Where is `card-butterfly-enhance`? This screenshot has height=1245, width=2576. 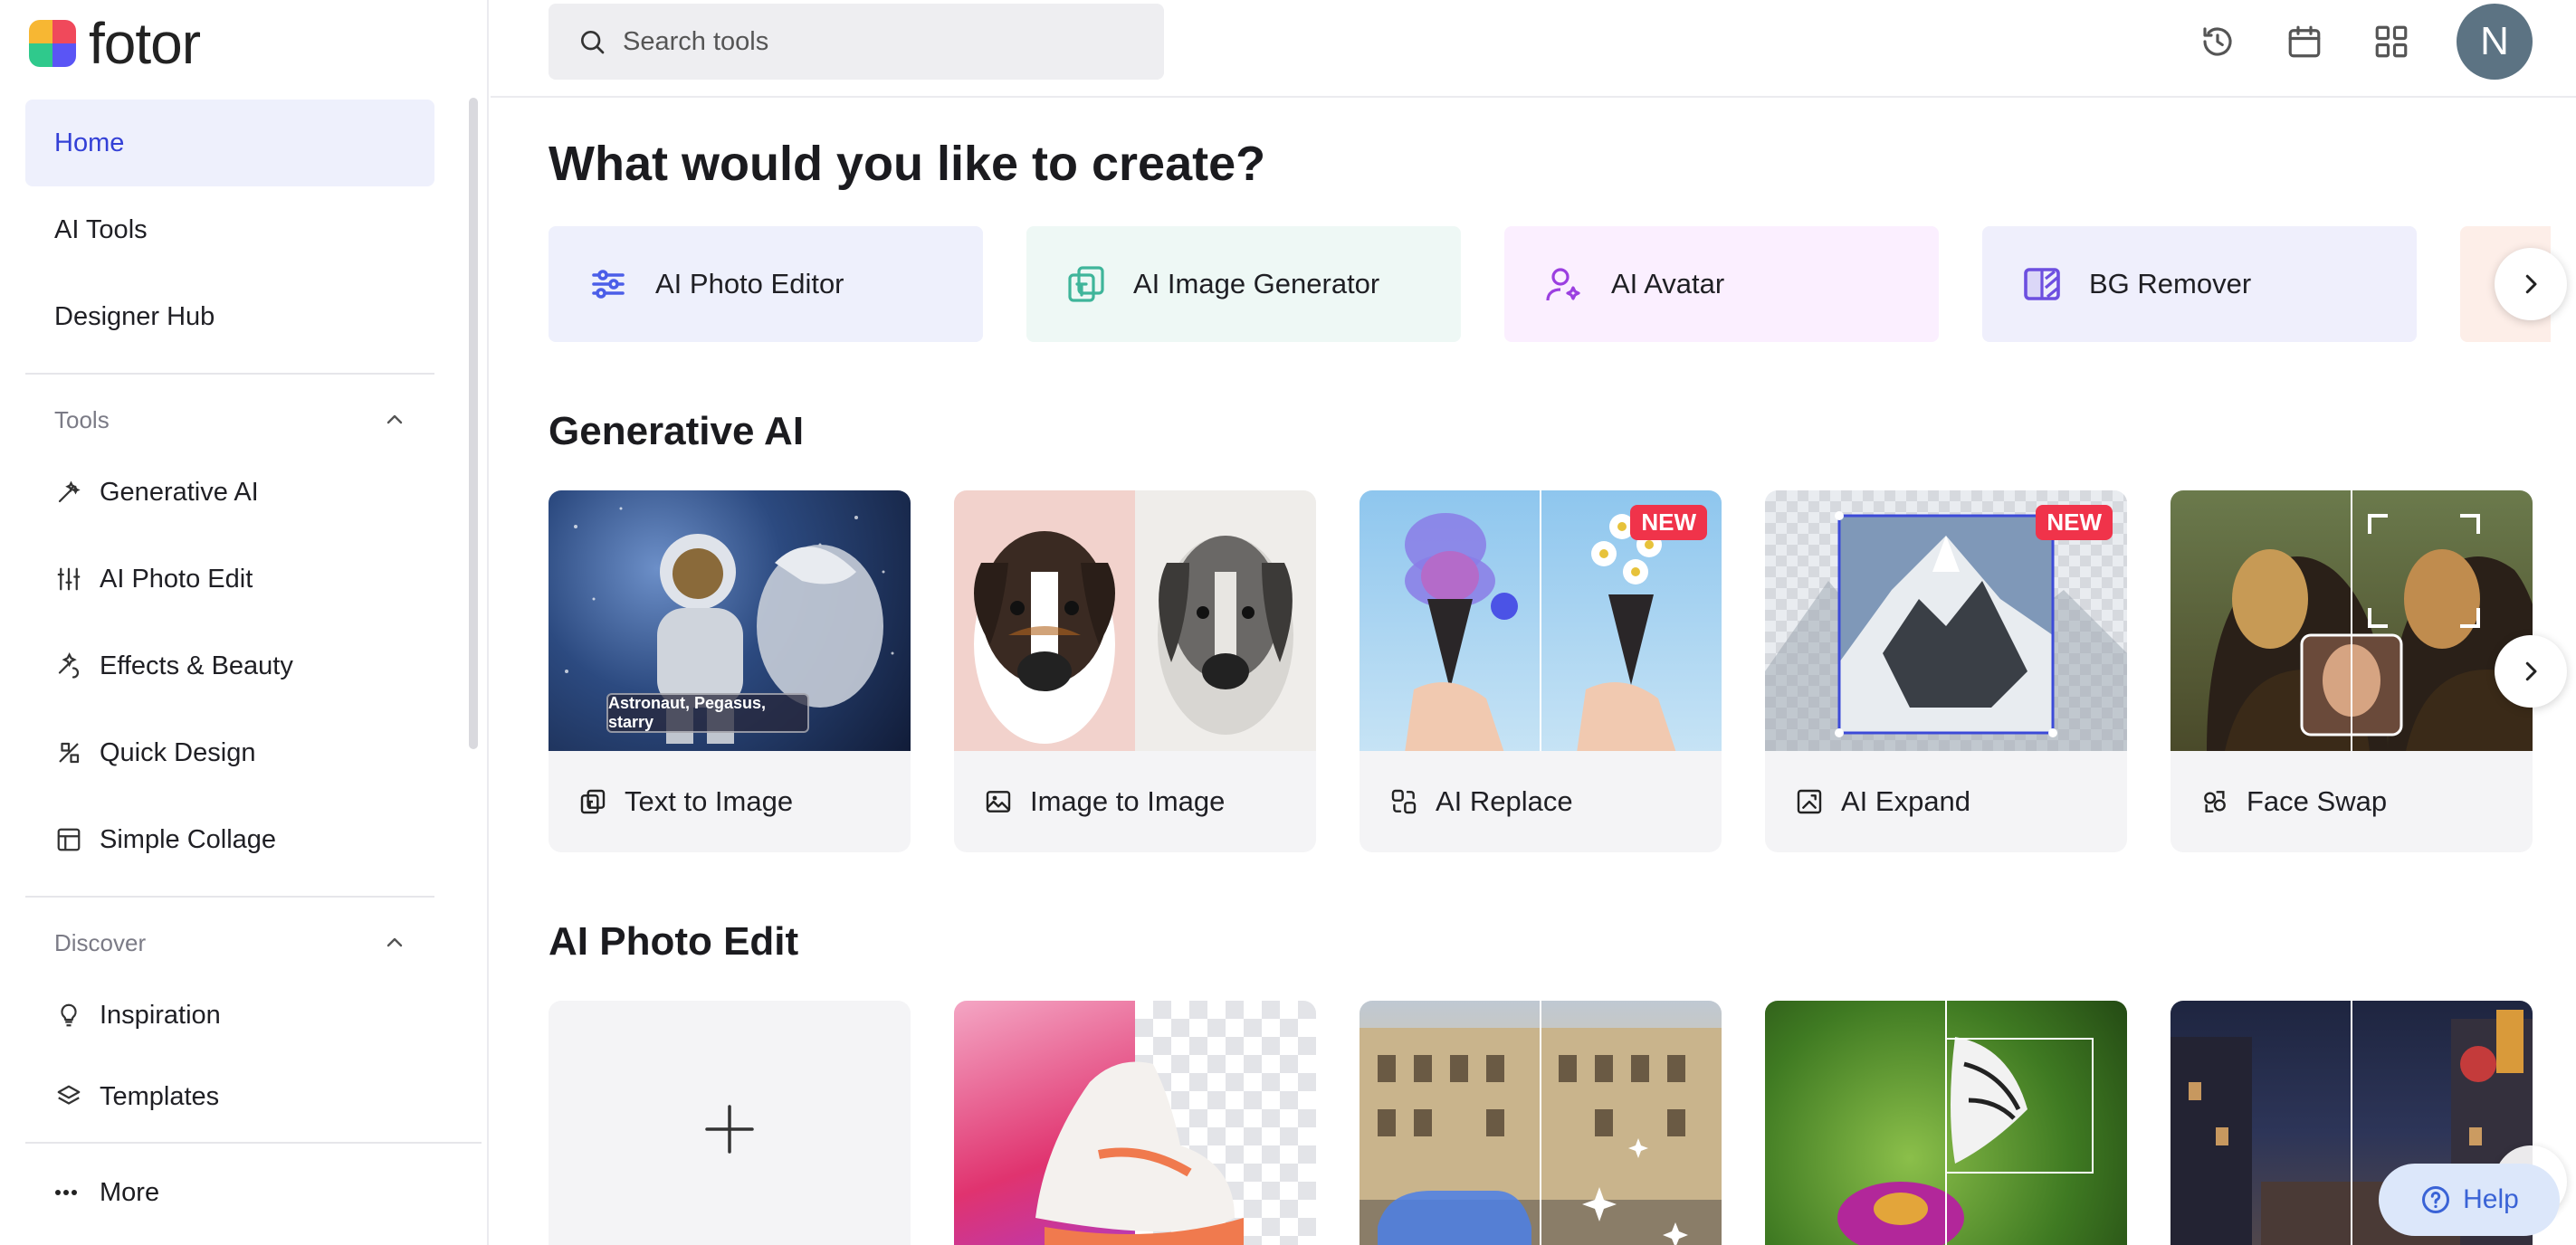 card-butterfly-enhance is located at coordinates (1946, 1123).